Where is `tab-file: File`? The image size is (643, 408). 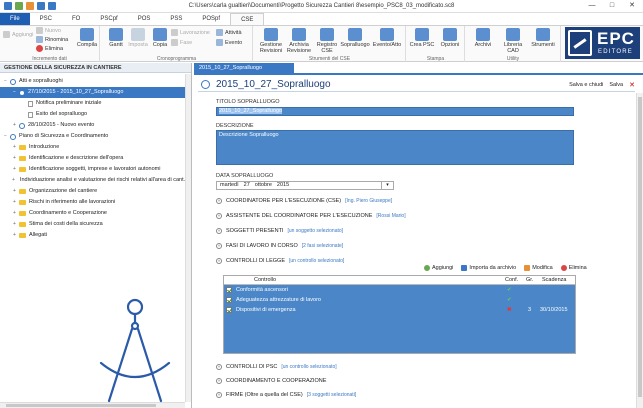
tab-file: File is located at coordinates (15, 19).